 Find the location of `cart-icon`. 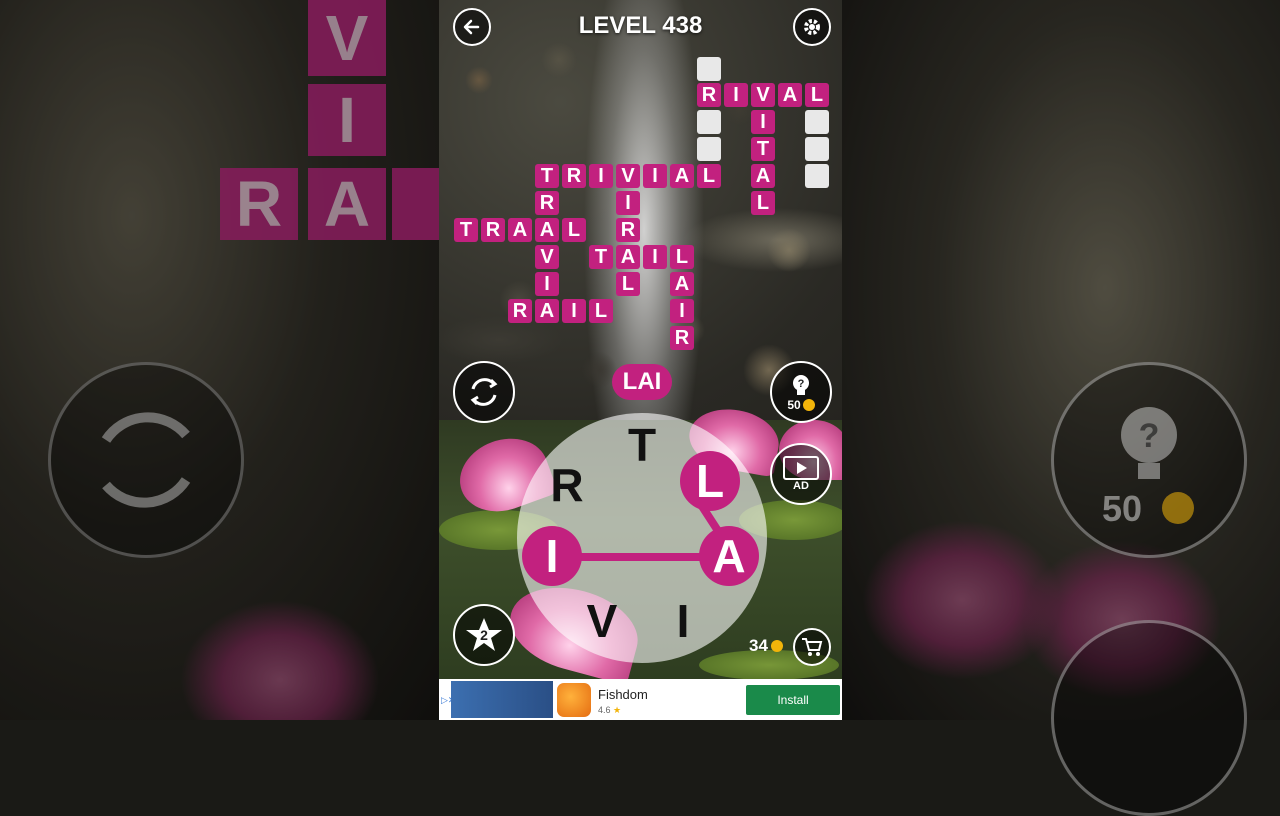

cart-icon is located at coordinates (812, 647).